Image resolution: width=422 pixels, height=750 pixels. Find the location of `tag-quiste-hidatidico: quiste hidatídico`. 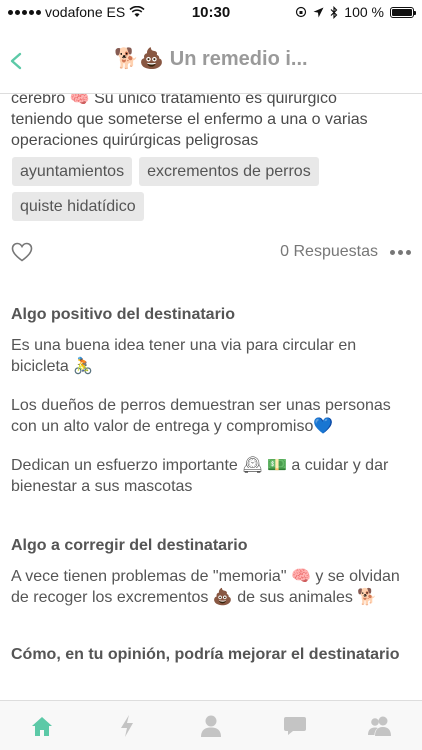

tag-quiste-hidatidico: quiste hidatídico is located at coordinates (78, 206).